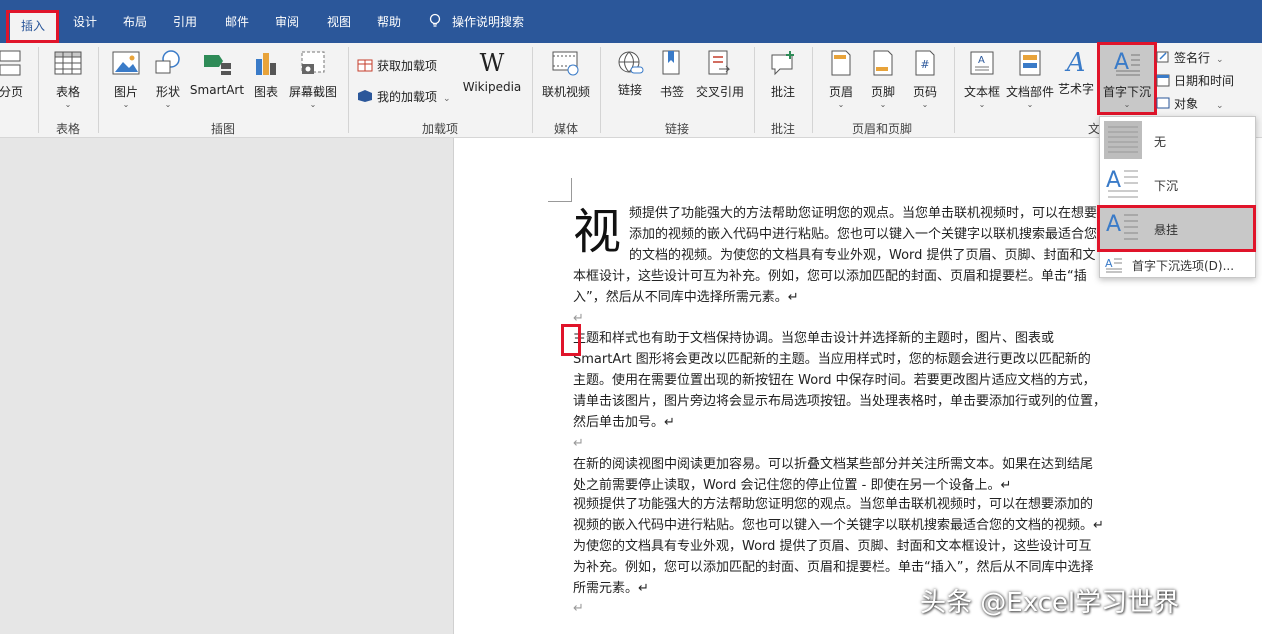  What do you see at coordinates (404, 96) in the screenshot?
I see `my-addins-button: 我的加载项 ⌄` at bounding box center [404, 96].